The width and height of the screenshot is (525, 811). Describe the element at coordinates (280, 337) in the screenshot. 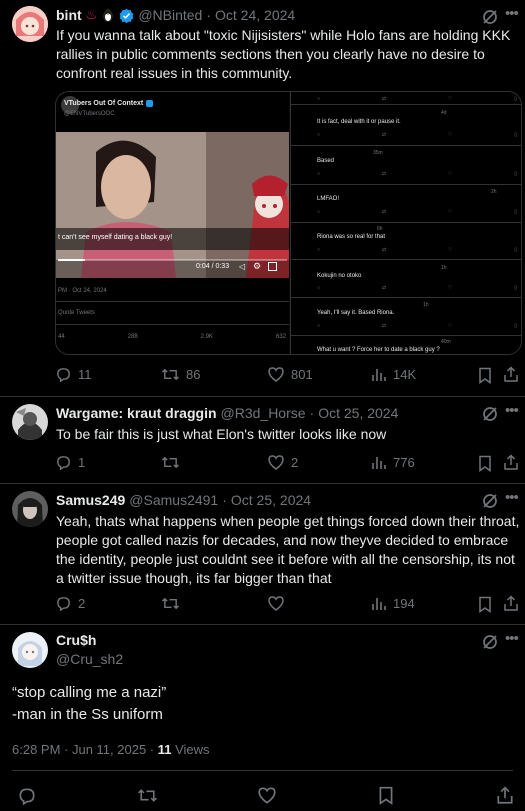

I see `quoted-stat-views: 632` at that location.